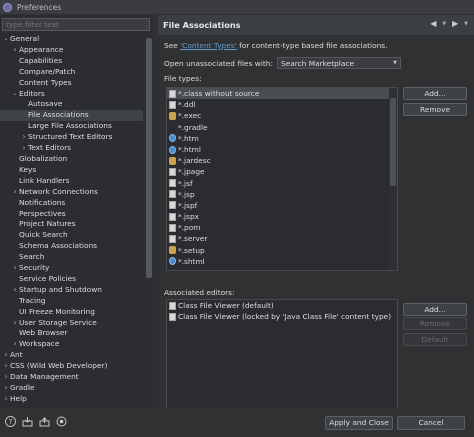  What do you see at coordinates (71, 235) in the screenshot?
I see `tree-item: Quick Search` at bounding box center [71, 235].